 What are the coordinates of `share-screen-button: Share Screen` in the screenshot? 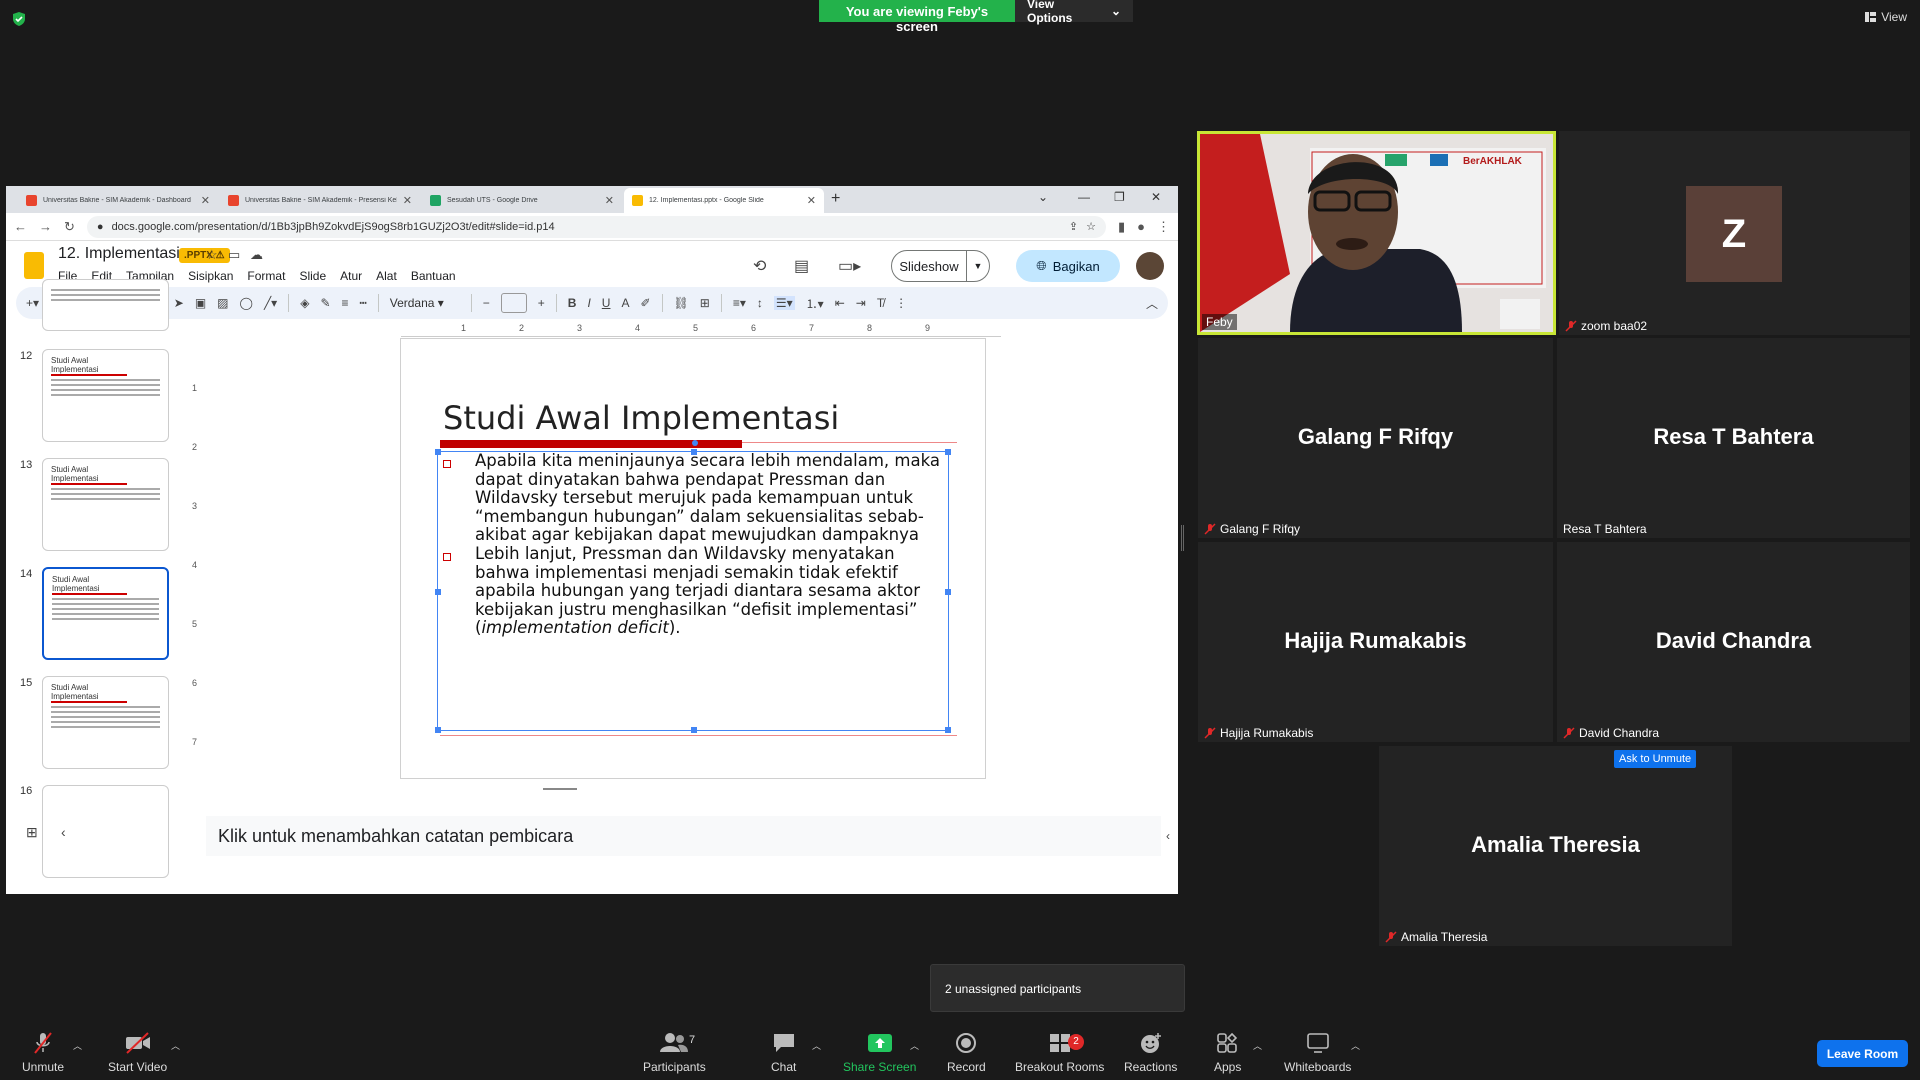 It's located at (879, 1053).